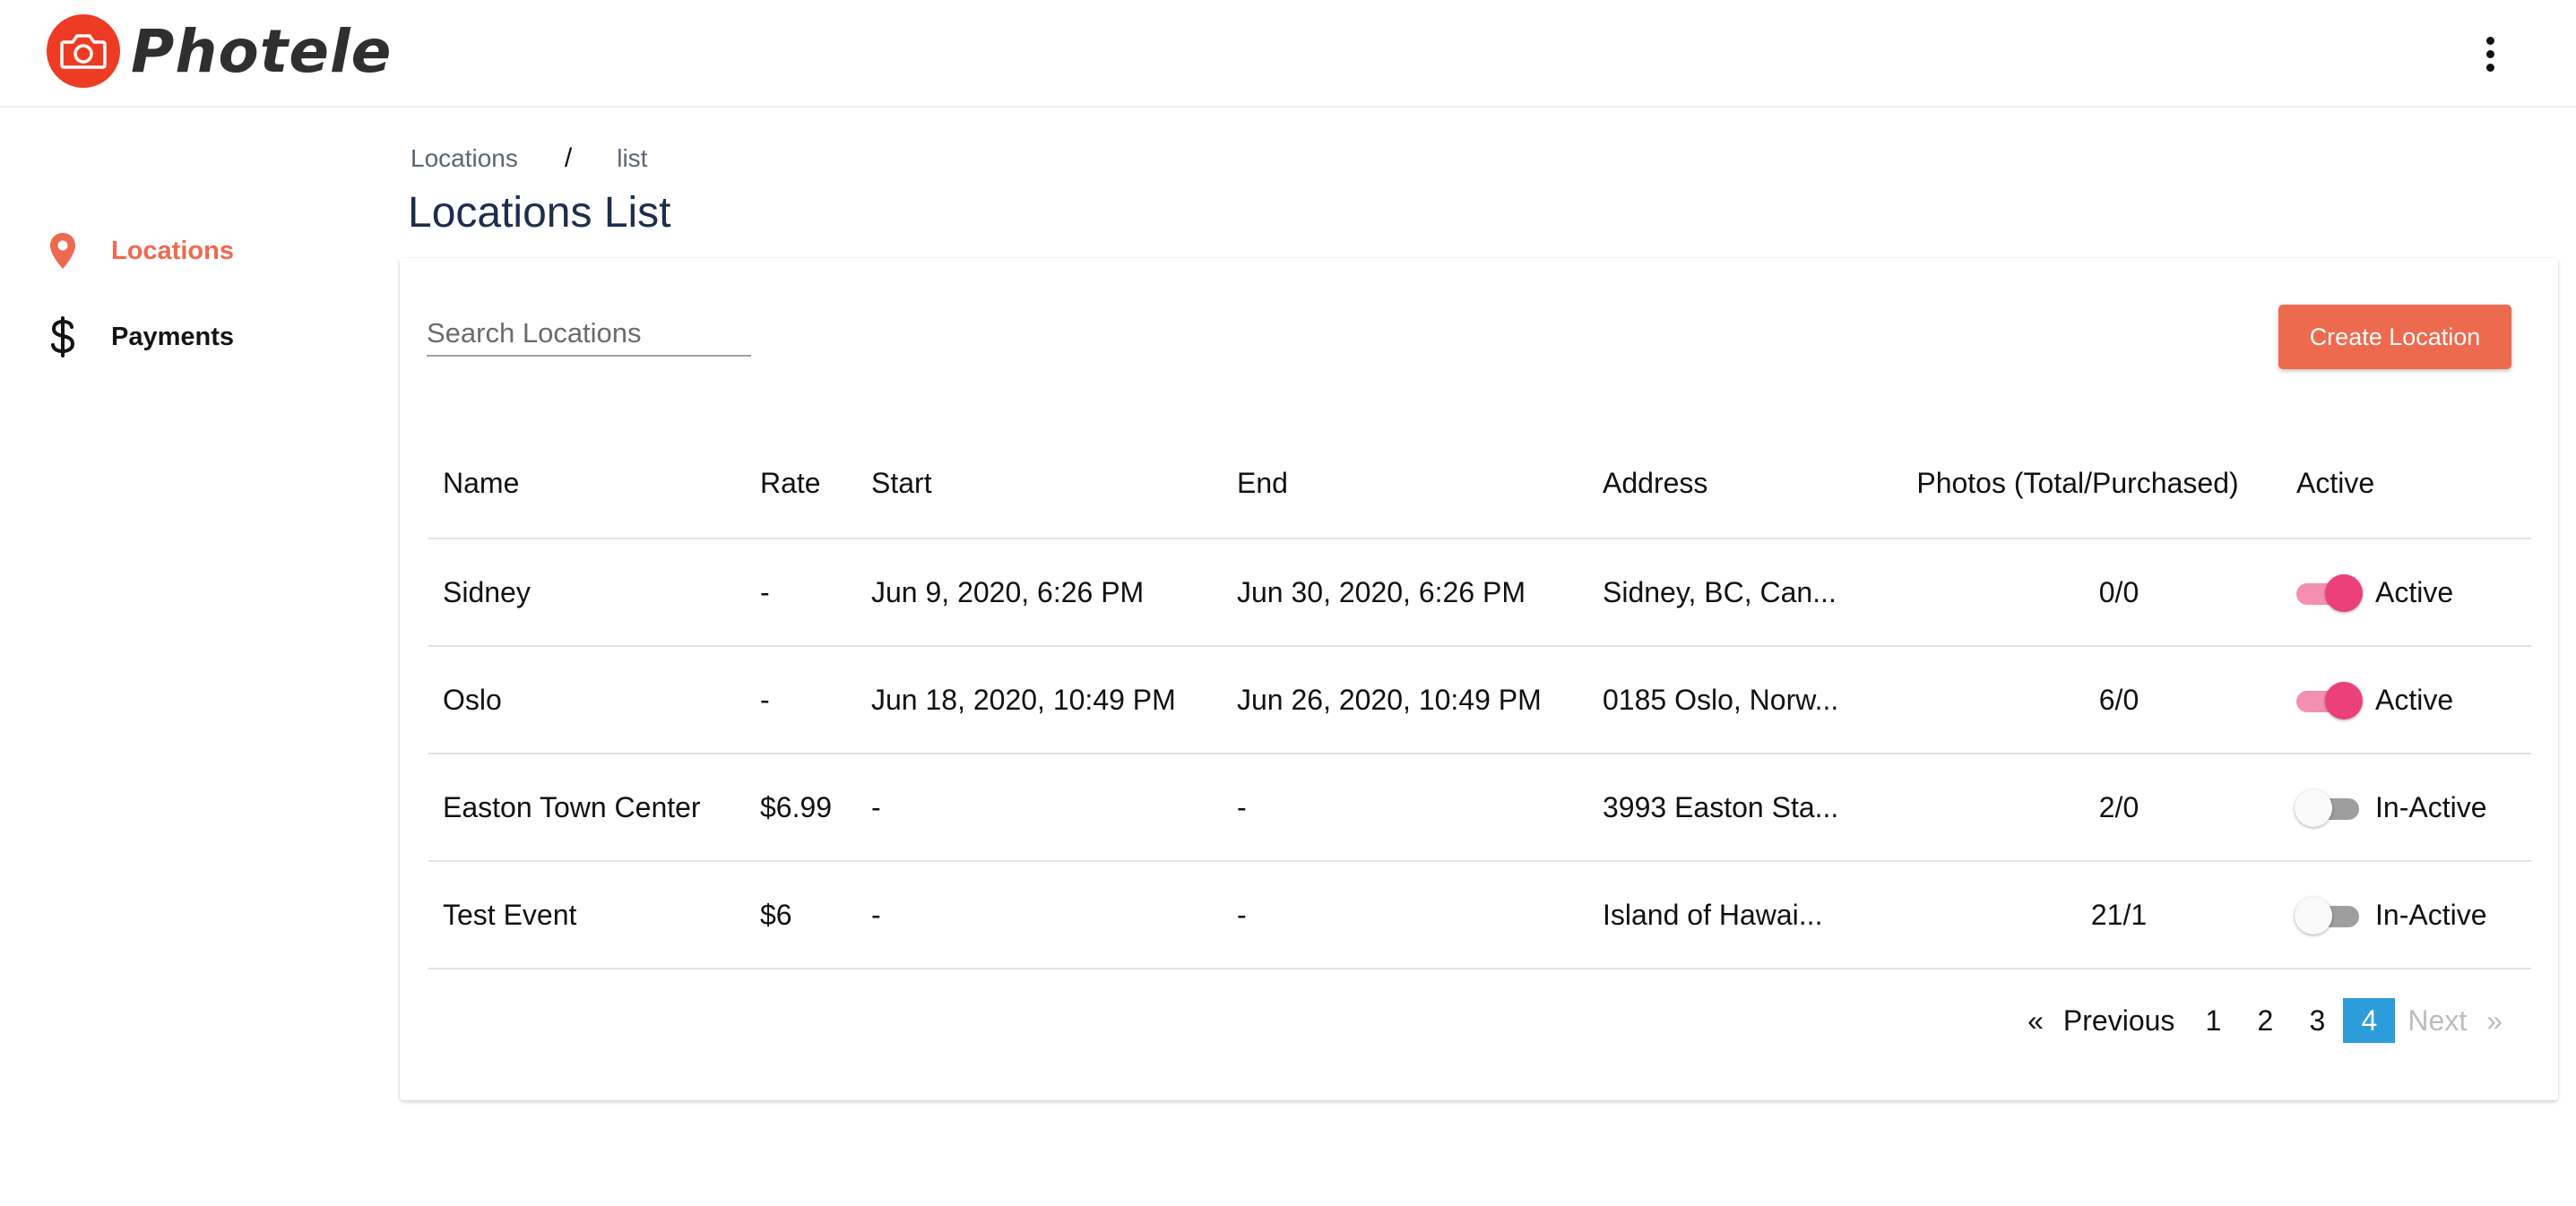  I want to click on page-button-4: 4, so click(2369, 1020).